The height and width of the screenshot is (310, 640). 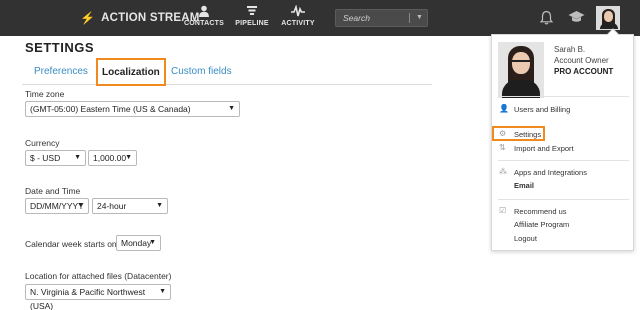 What do you see at coordinates (503, 171) in the screenshot?
I see `apps-icon: ⁂` at bounding box center [503, 171].